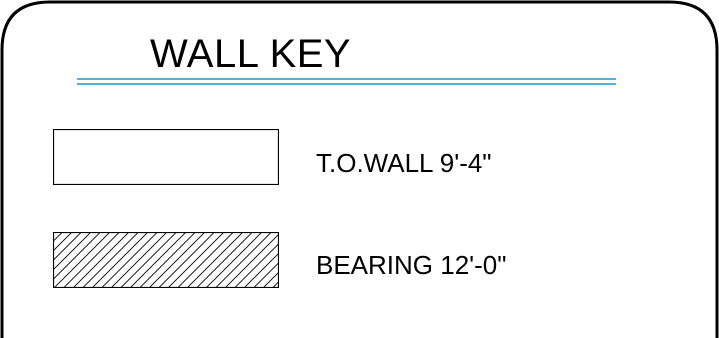  I want to click on plain-wall-swatch, so click(166, 157).